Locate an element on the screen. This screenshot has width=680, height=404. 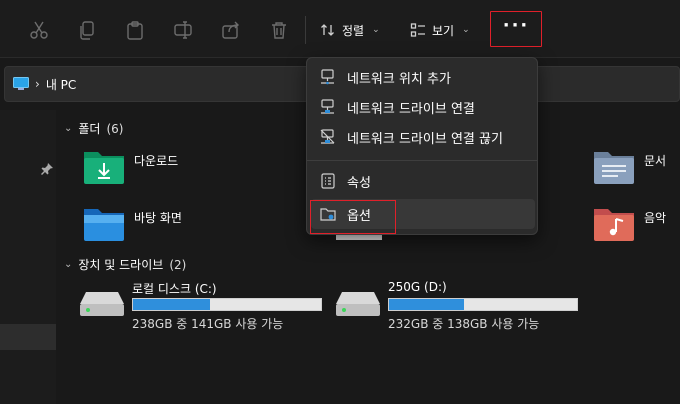
menu-item-disconnect-network-drive: 네트워크 드라이브 연결 끊기 is located at coordinates (423, 137).